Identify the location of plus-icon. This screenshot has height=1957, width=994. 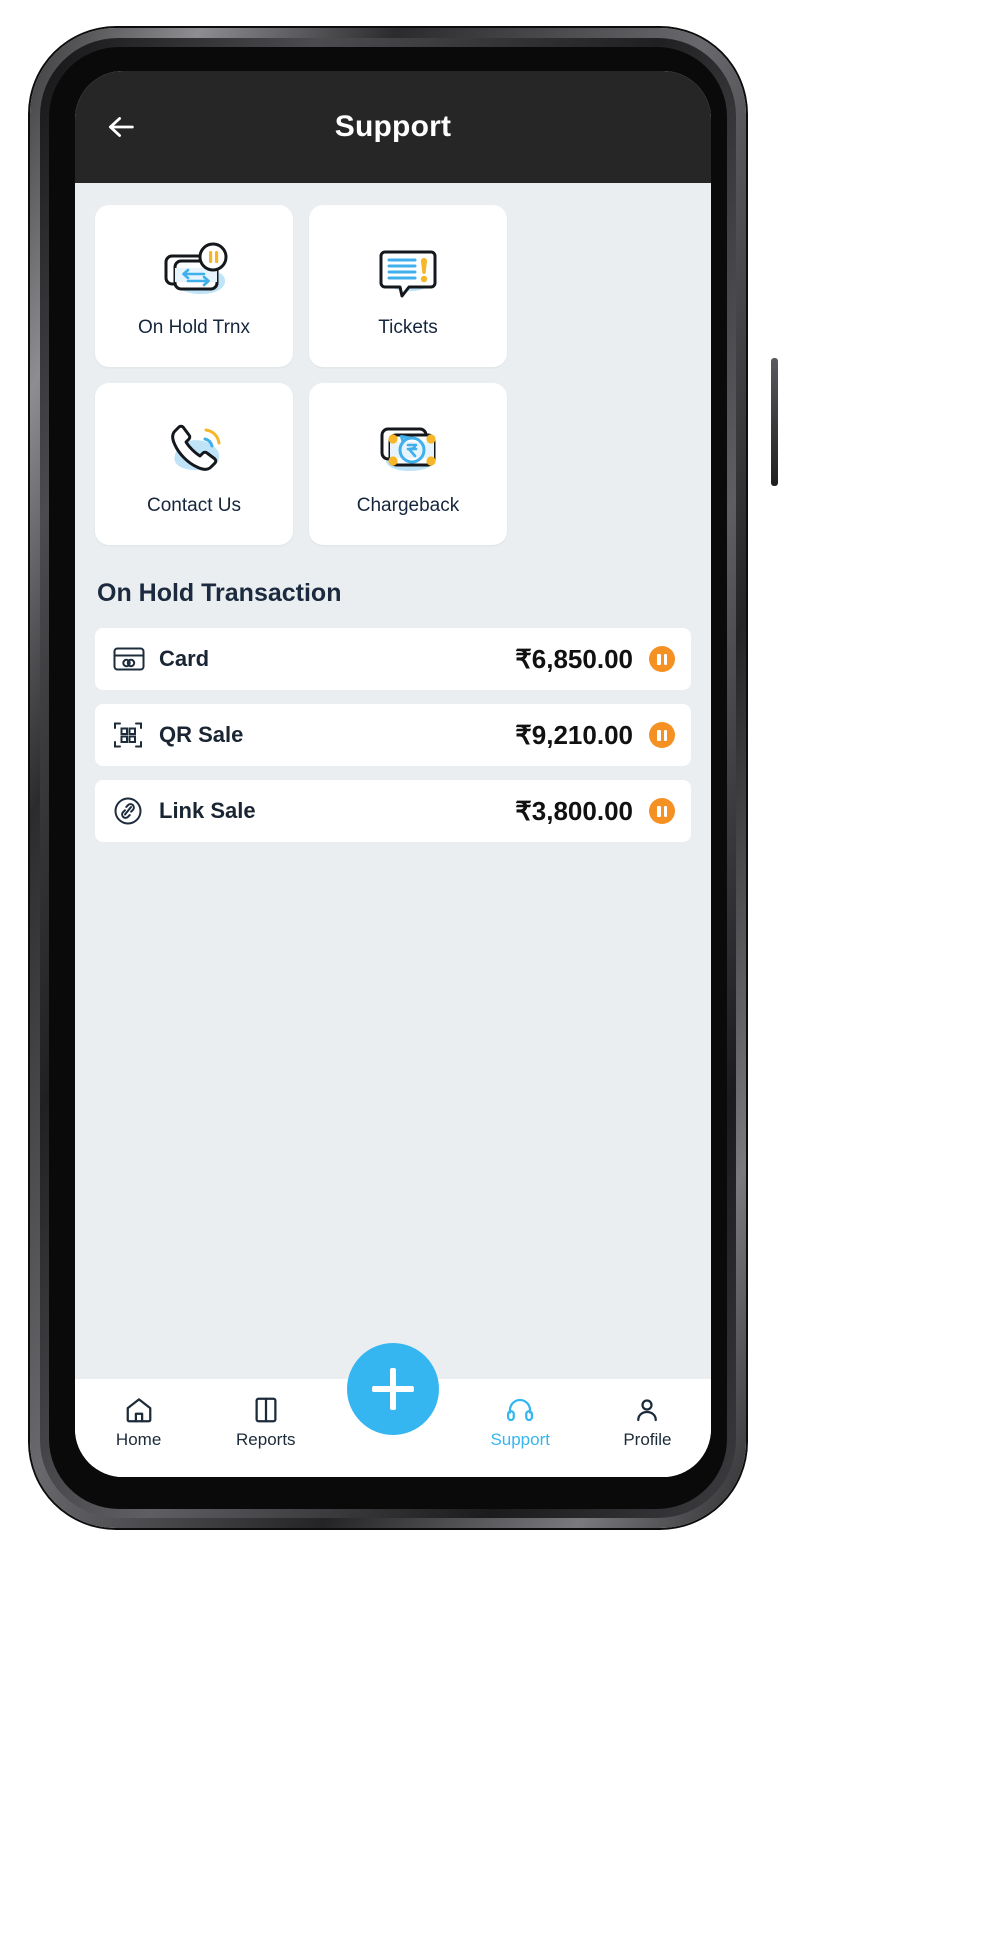
(393, 1389).